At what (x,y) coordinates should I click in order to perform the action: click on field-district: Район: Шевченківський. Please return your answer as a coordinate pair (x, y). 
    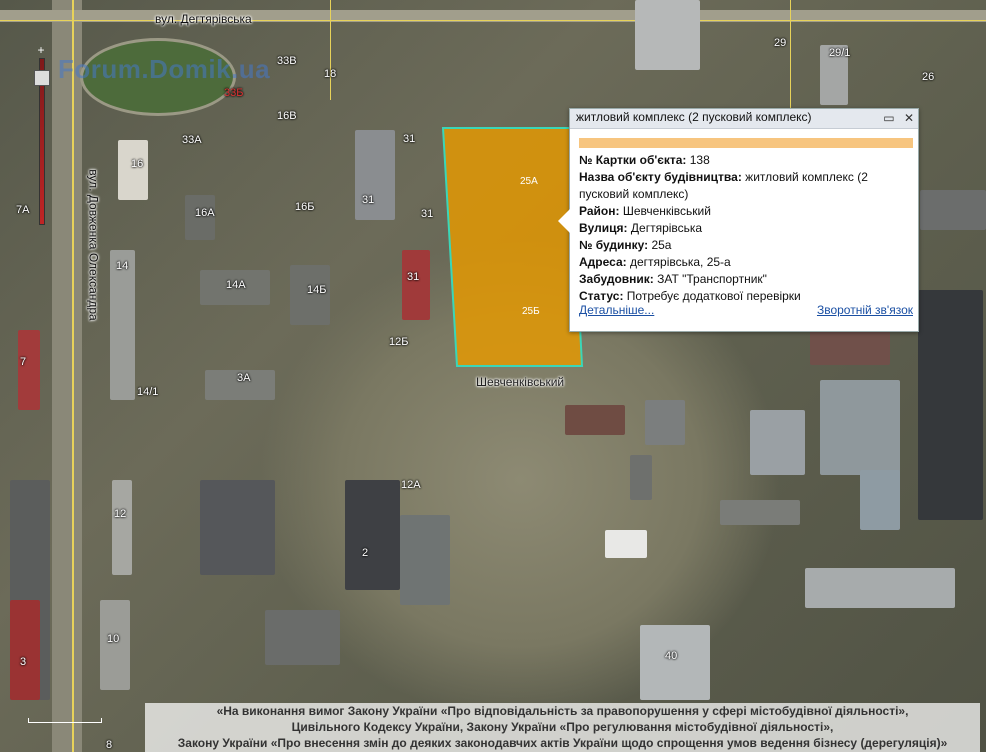
    Looking at the image, I should click on (645, 211).